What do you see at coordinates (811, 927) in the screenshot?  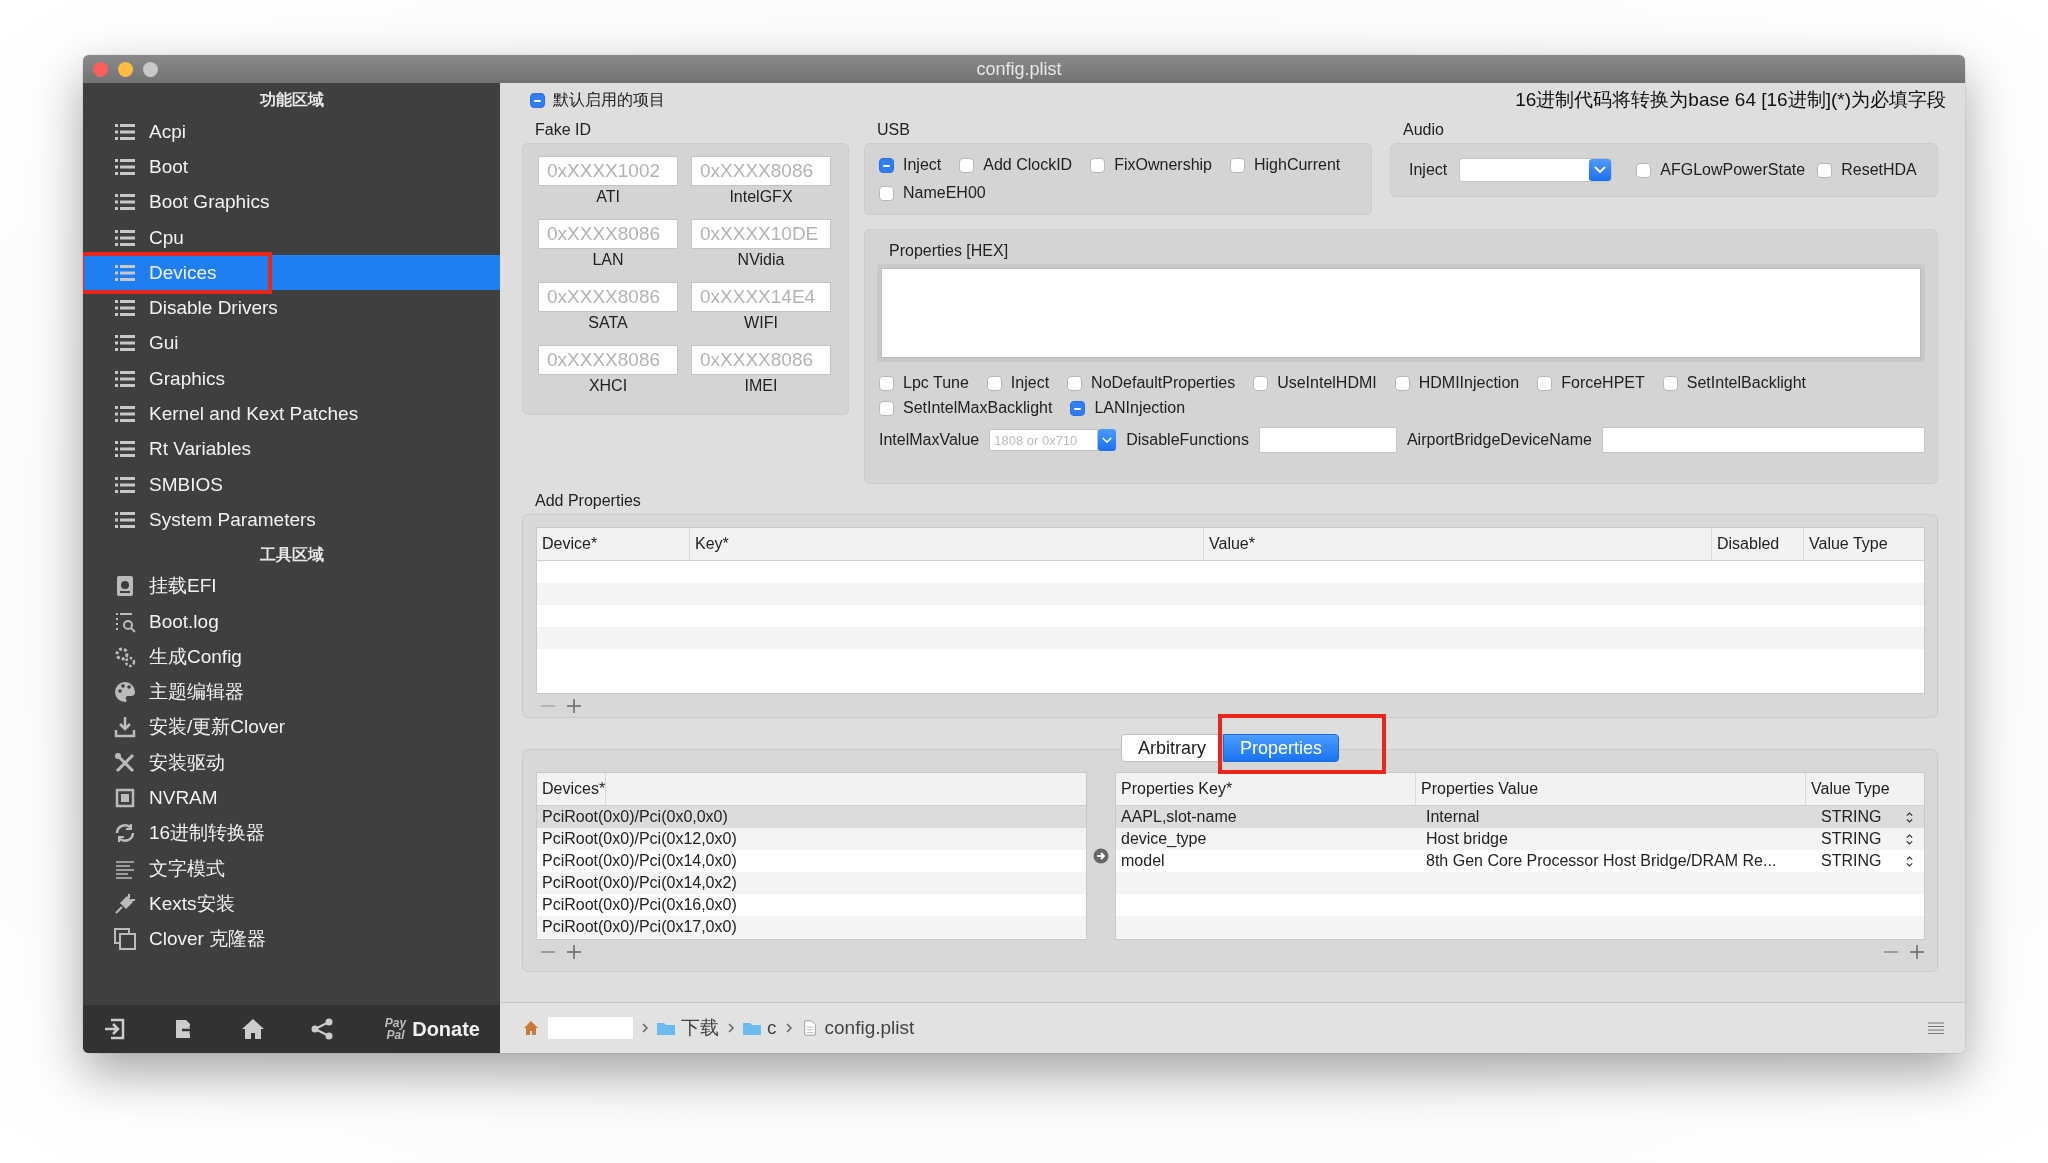 I see `table-row: PciRoot(0x0)/Pci(0x17,0x0)` at bounding box center [811, 927].